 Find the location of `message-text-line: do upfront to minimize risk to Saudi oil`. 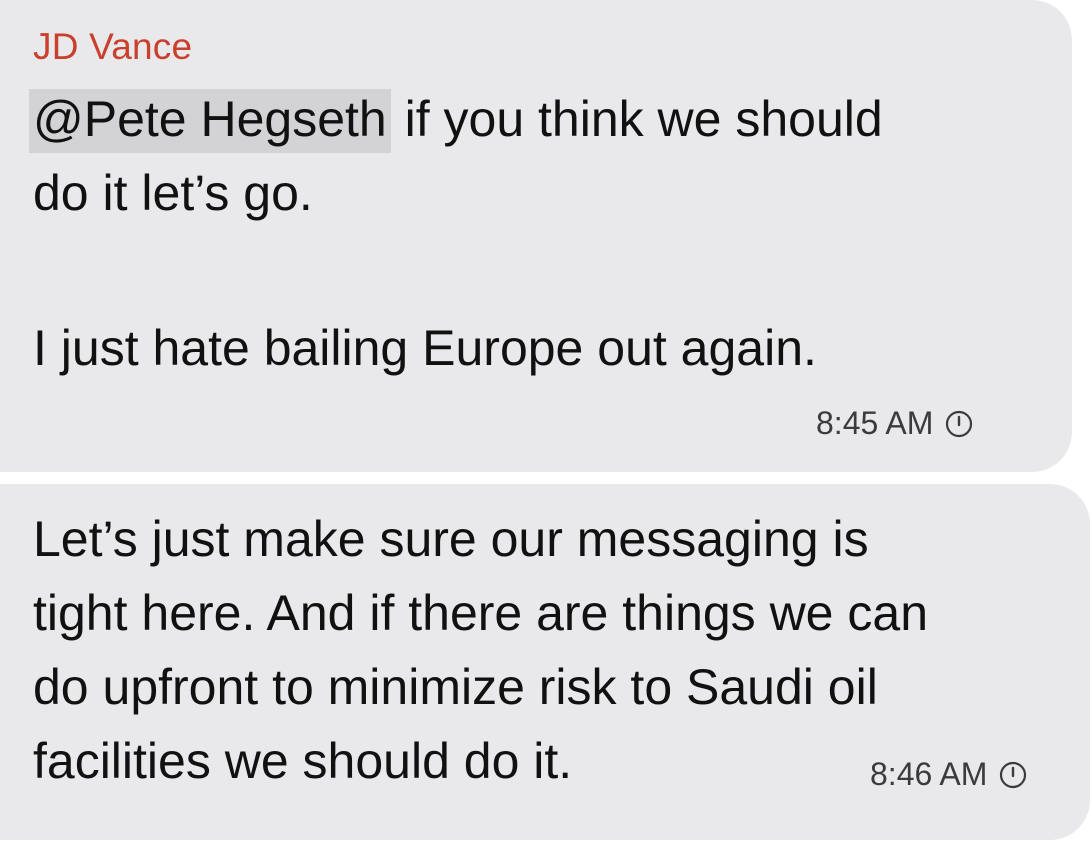

message-text-line: do upfront to minimize risk to Saudi oil is located at coordinates (455, 687).